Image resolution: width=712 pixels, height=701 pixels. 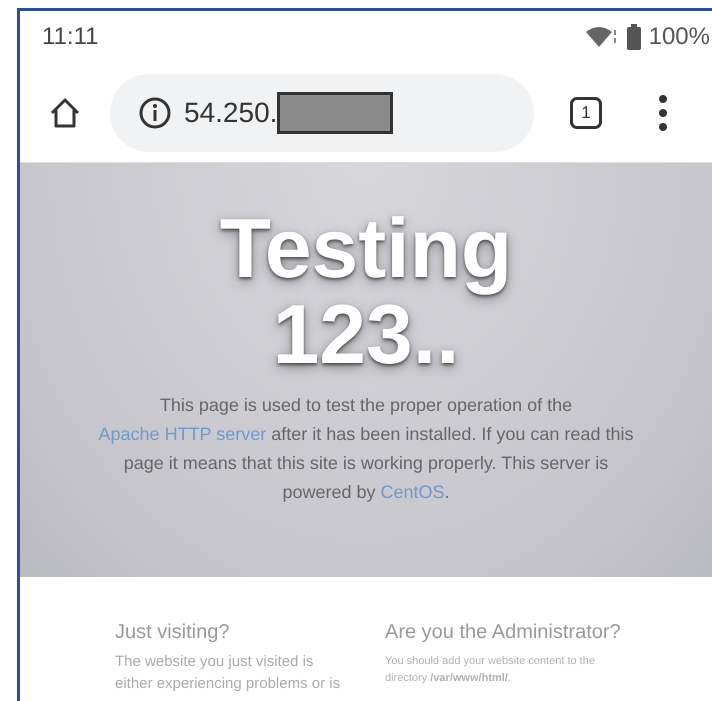 What do you see at coordinates (172, 632) in the screenshot?
I see `section-heading: Just visiting?` at bounding box center [172, 632].